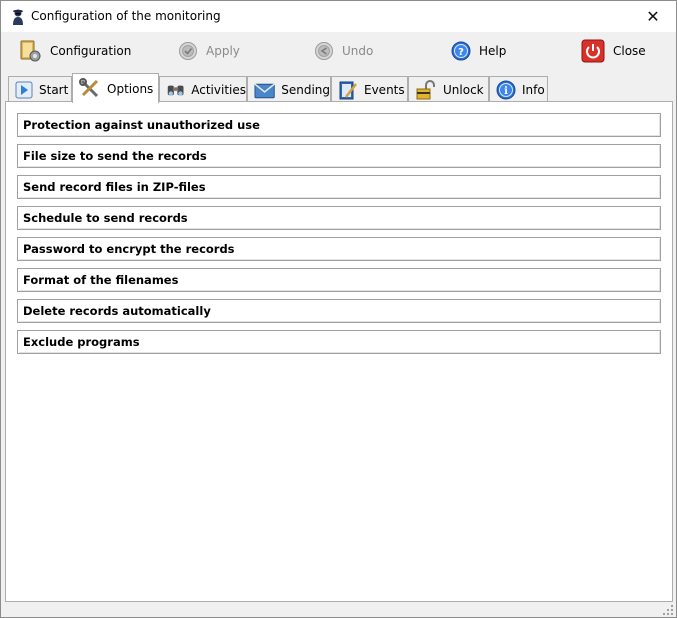  What do you see at coordinates (338, 16) in the screenshot?
I see `title-bar: Configuration of the monitoring ✕` at bounding box center [338, 16].